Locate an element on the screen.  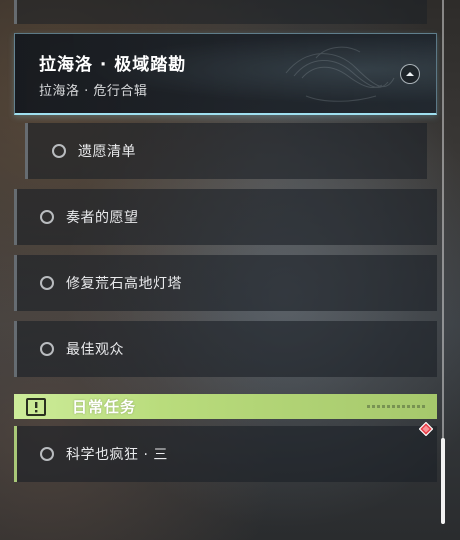
quest-item-label: 科学也疯狂 · 三 is located at coordinates (117, 455).